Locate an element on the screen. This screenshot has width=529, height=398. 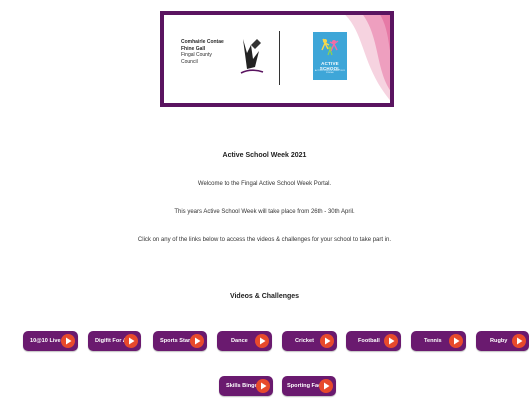
council-line-1: Comhairle Contae is located at coordinates (202, 42).